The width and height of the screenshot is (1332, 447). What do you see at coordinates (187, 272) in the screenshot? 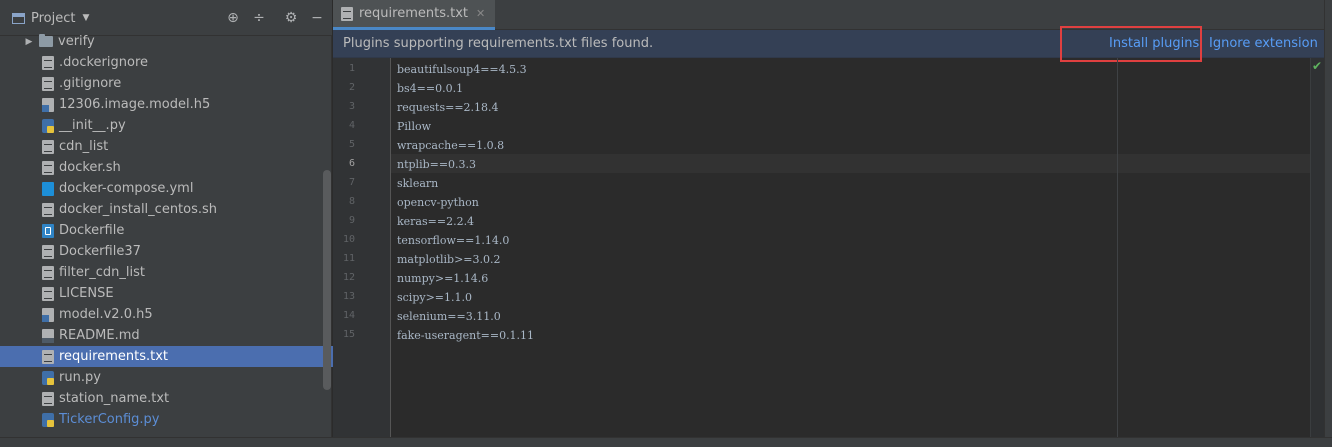
I see `tree-item: filter_cdn_list` at bounding box center [187, 272].